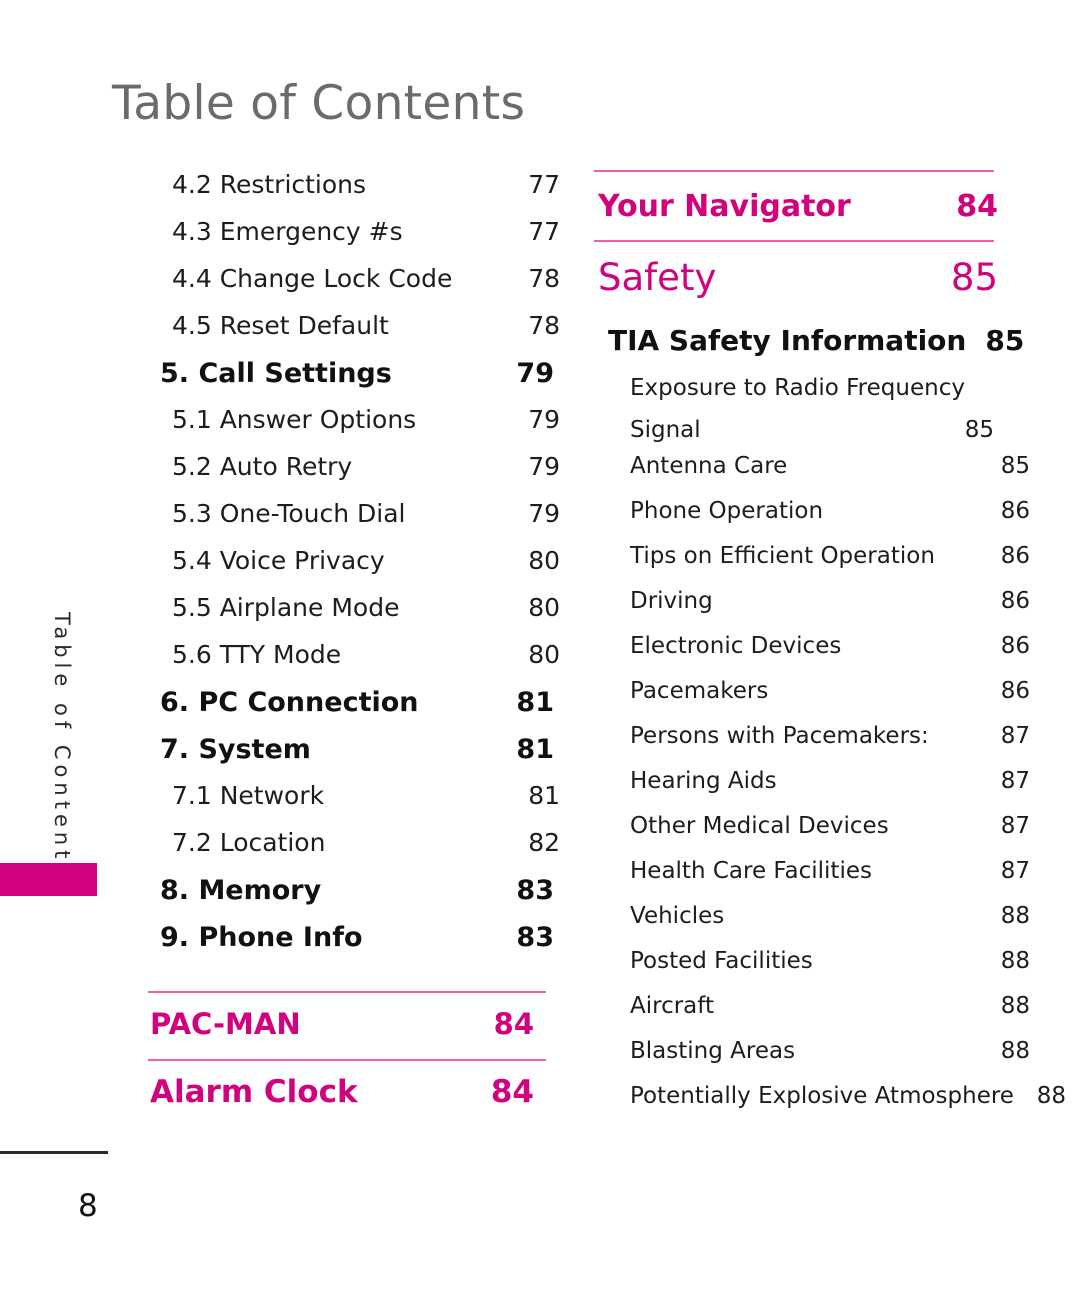  I want to click on toc-entry: Persons with Pacemakers: 87, so click(812, 745).